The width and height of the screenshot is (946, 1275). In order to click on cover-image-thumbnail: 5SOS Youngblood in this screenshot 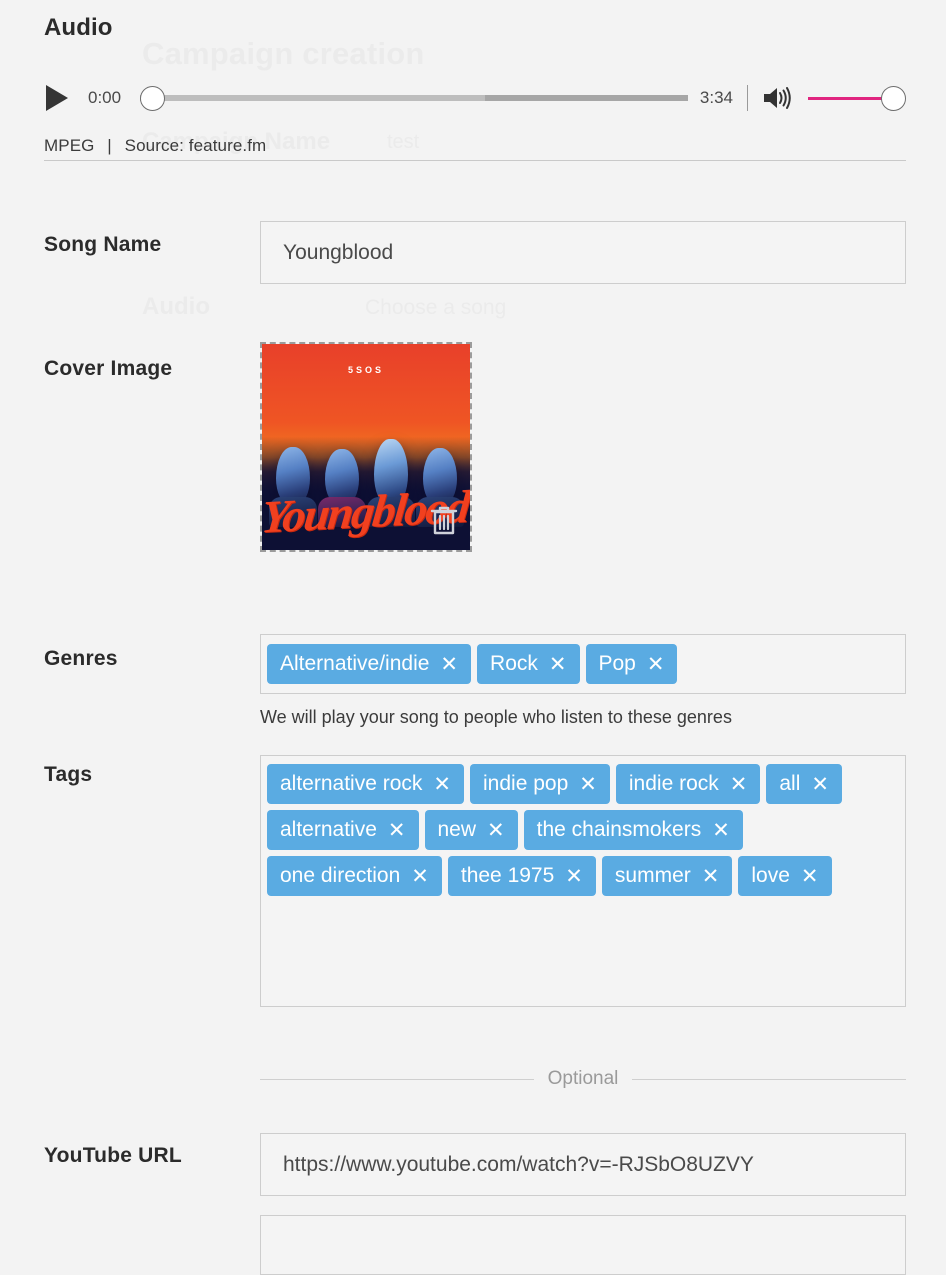, I will do `click(366, 447)`.